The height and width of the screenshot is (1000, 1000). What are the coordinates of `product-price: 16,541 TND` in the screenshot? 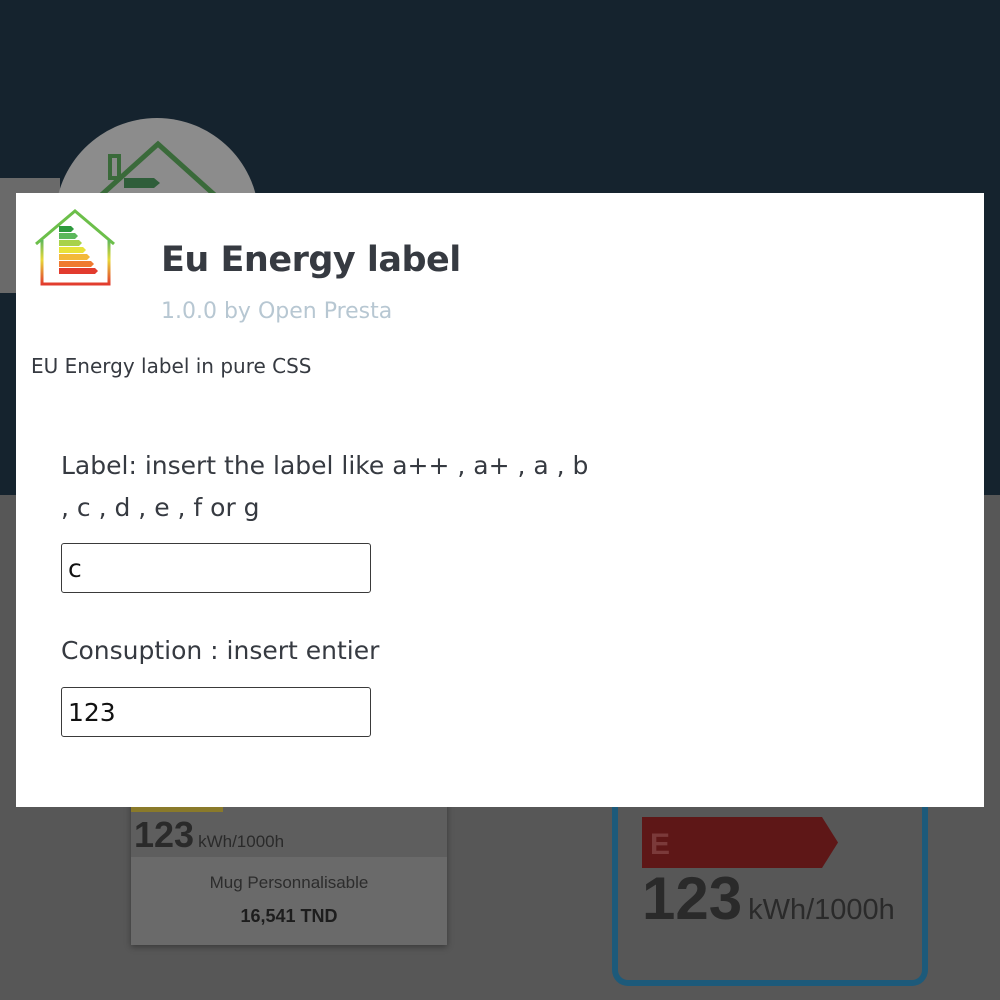 It's located at (289, 916).